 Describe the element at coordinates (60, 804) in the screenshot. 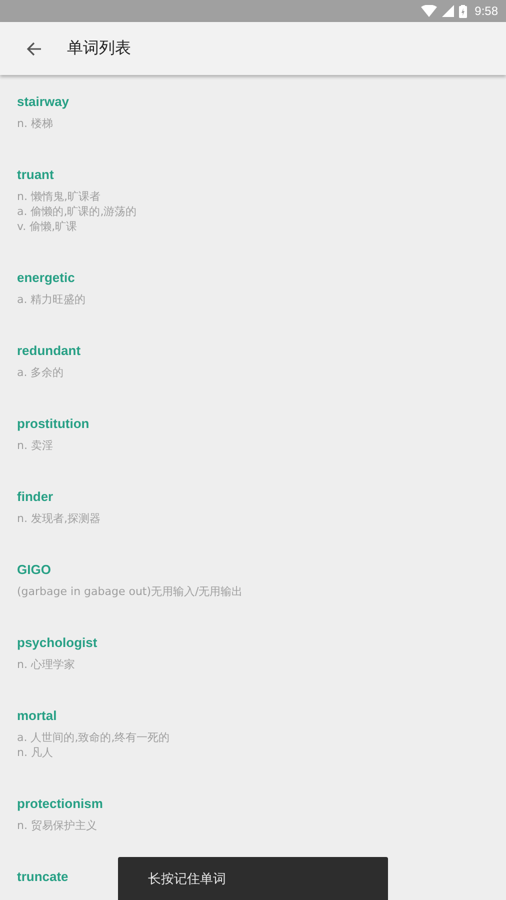

I see `word-title: protectionism` at that location.